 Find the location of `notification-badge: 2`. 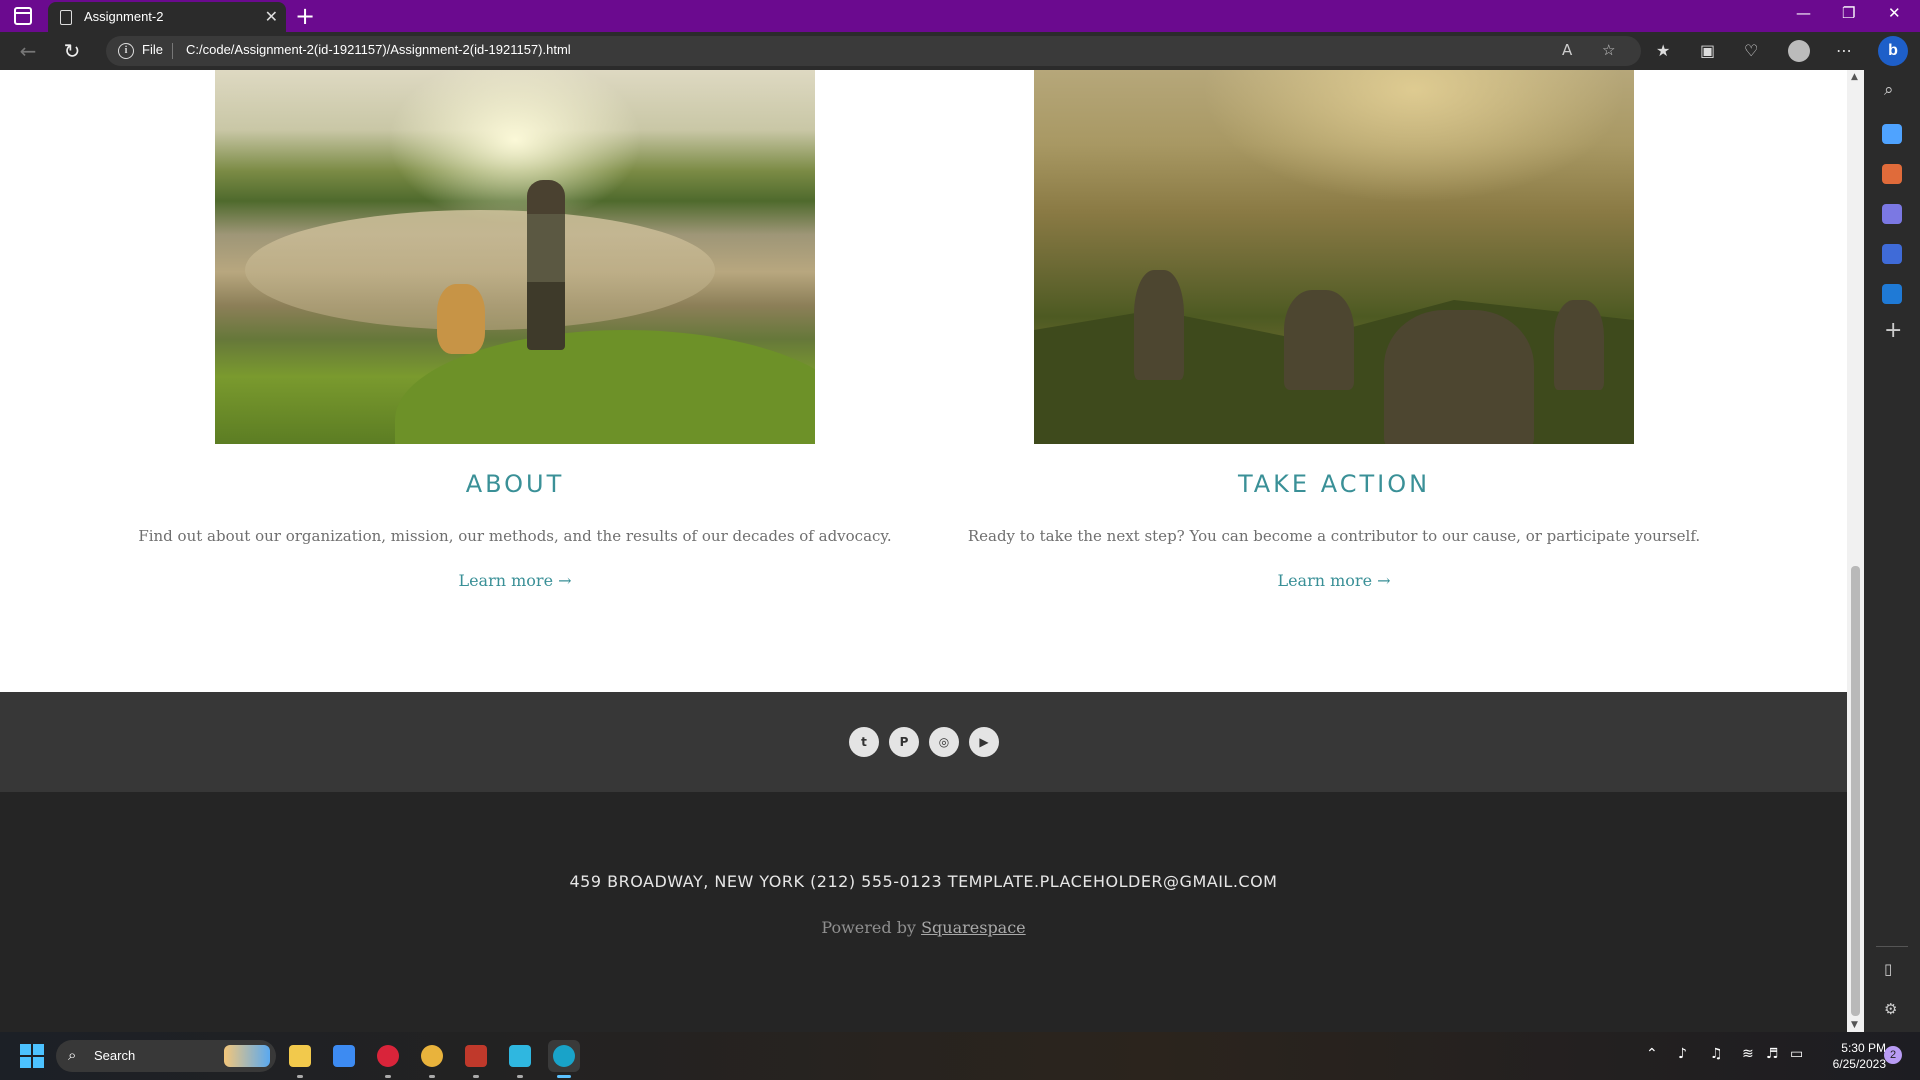

notification-badge: 2 is located at coordinates (1893, 1055).